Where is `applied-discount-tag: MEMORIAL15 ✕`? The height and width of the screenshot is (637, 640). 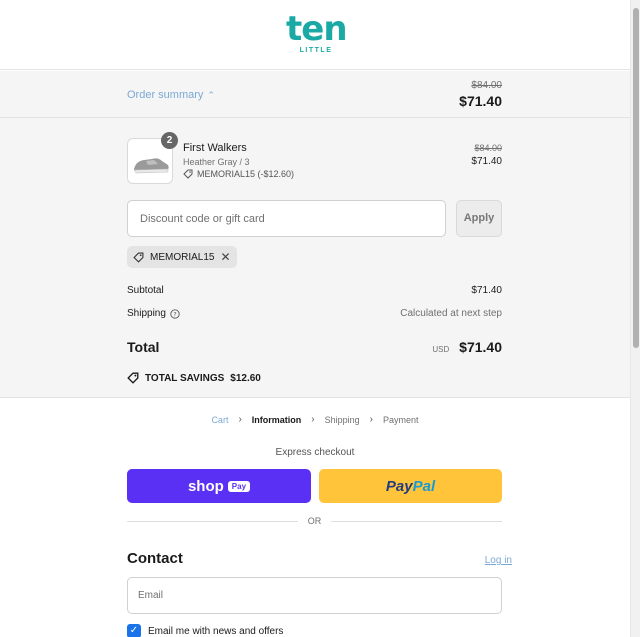
applied-discount-tag: MEMORIAL15 ✕ is located at coordinates (182, 257).